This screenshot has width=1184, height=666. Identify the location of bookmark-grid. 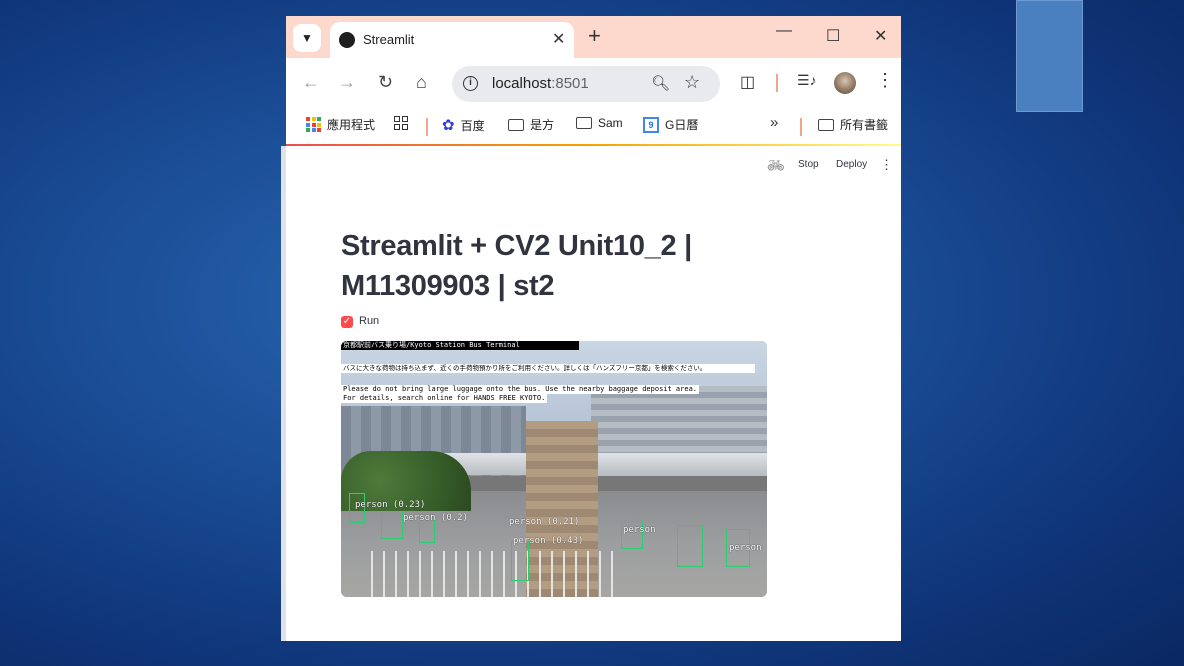
(401, 123).